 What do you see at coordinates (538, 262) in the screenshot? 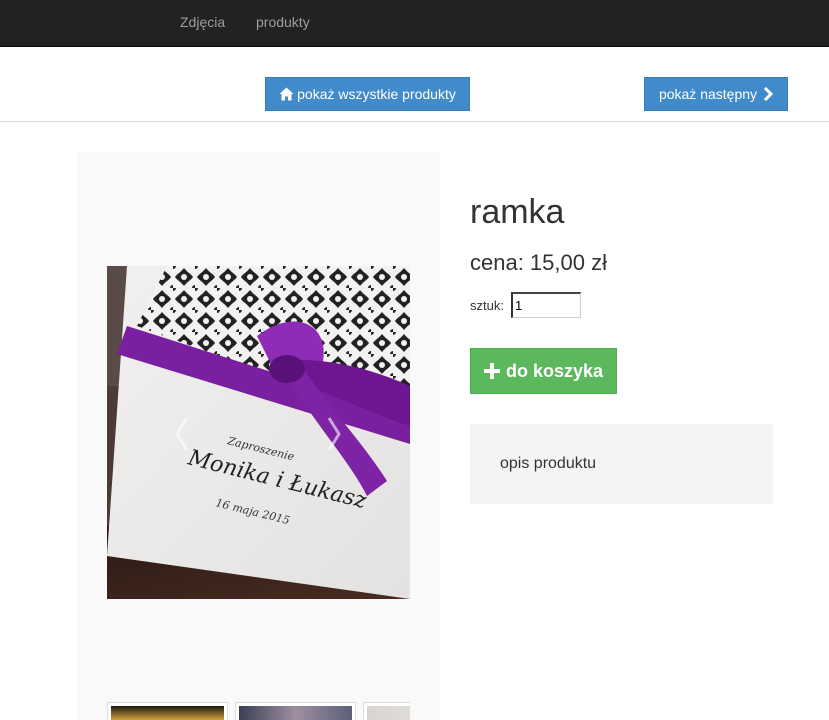
I see `product-price: cena: 15,00 zł` at bounding box center [538, 262].